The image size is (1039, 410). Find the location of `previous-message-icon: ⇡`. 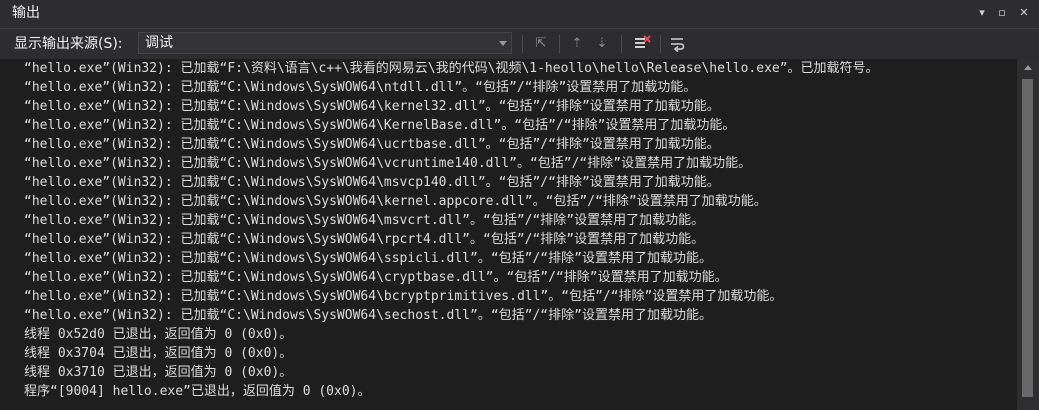

previous-message-icon: ⇡ is located at coordinates (577, 44).